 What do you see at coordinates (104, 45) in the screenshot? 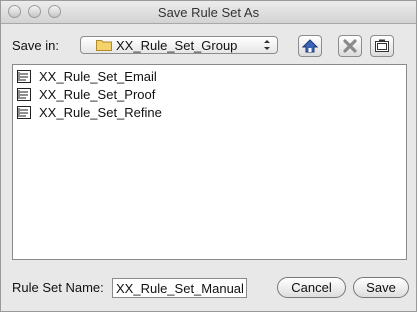
I see `folder-icon` at bounding box center [104, 45].